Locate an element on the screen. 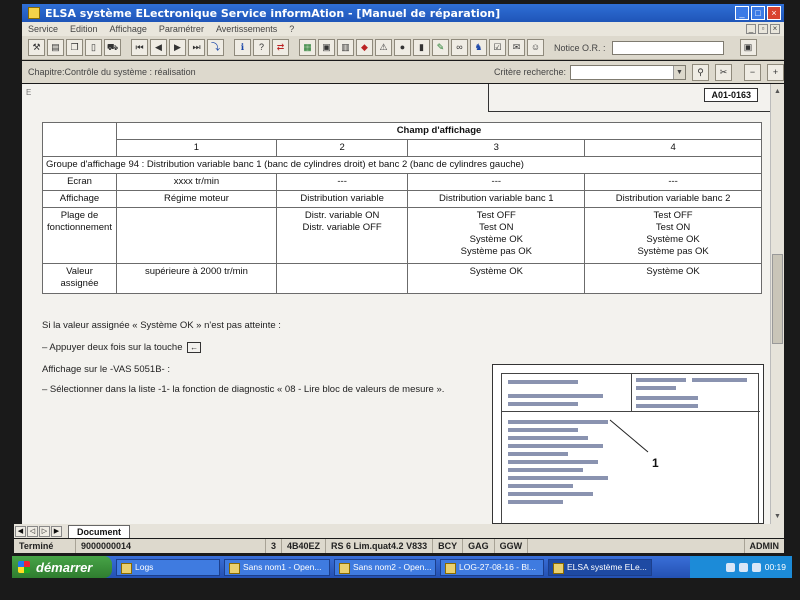 The height and width of the screenshot is (600, 800). checklist-icon: ☑ is located at coordinates (497, 47).